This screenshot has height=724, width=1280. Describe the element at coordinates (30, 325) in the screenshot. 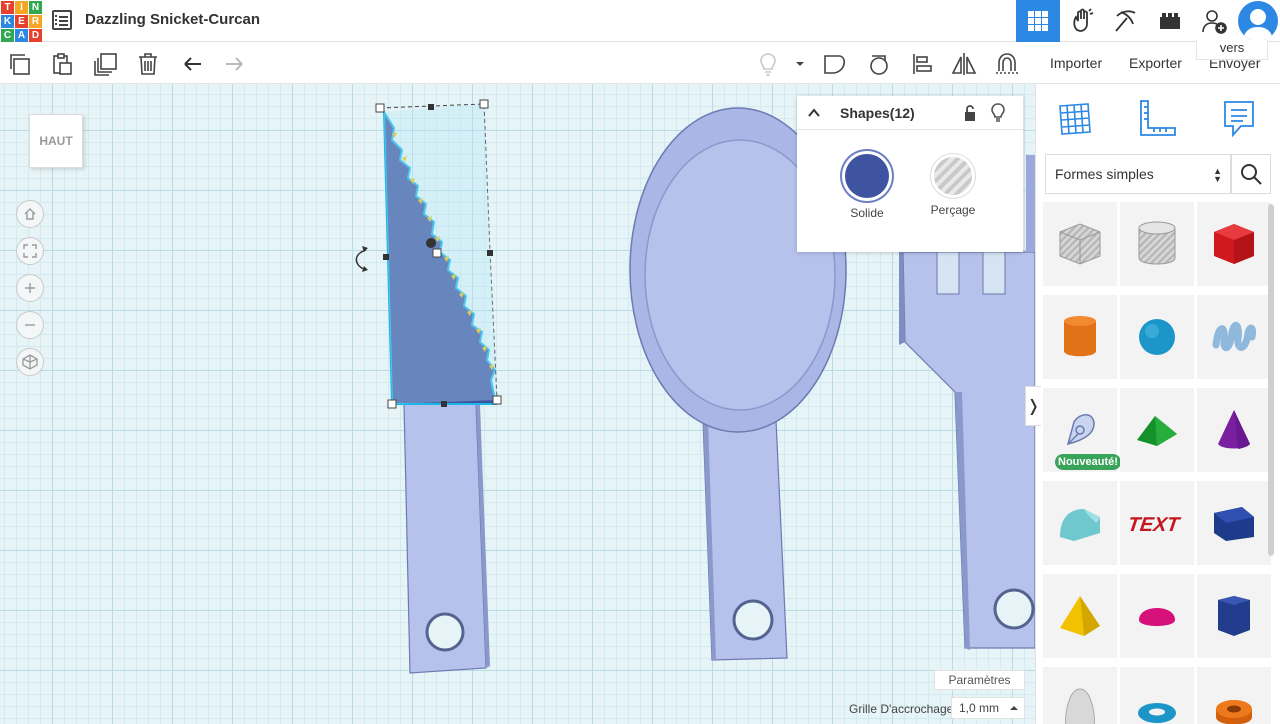

I see `zoom-out-icon` at that location.